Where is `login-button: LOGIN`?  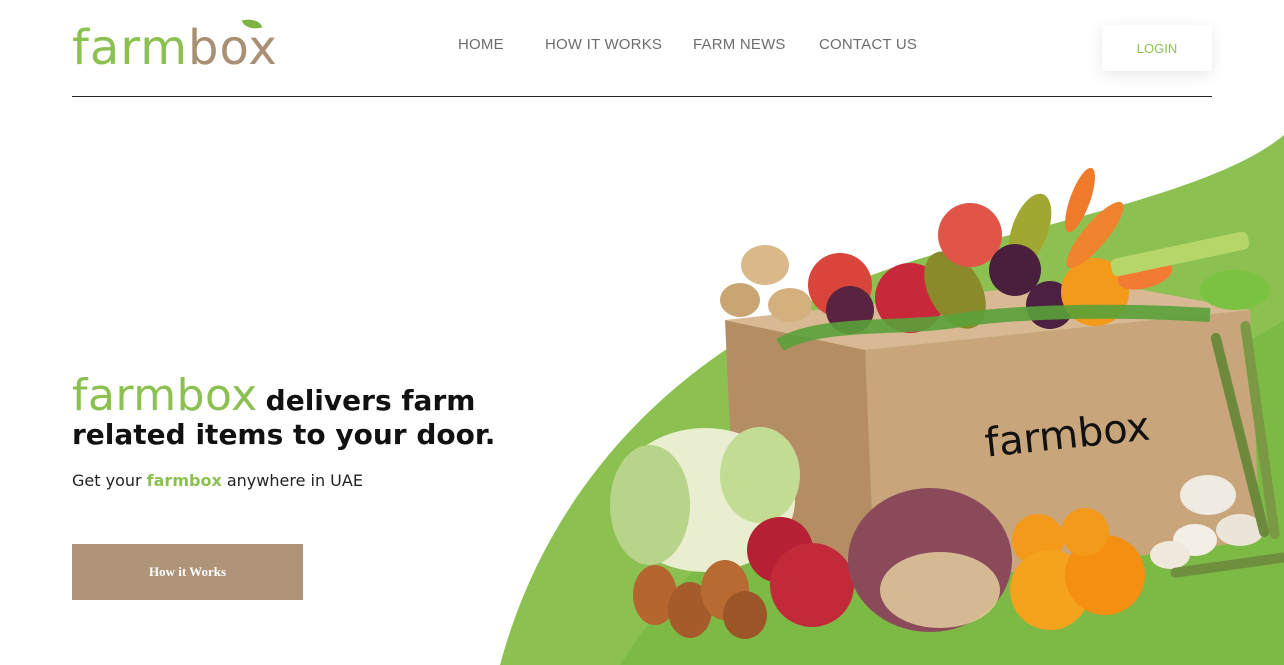
login-button: LOGIN is located at coordinates (1157, 48).